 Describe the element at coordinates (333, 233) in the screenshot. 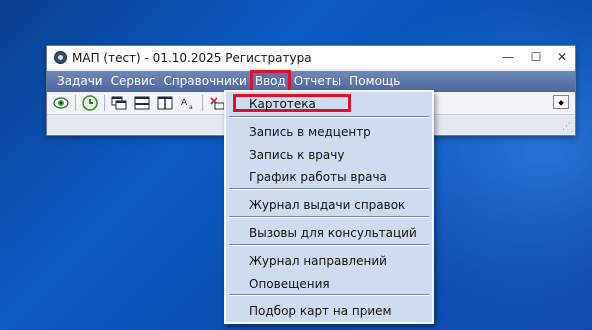

I see `menu-item-consultation-calls: Вызовы для консультаций` at that location.